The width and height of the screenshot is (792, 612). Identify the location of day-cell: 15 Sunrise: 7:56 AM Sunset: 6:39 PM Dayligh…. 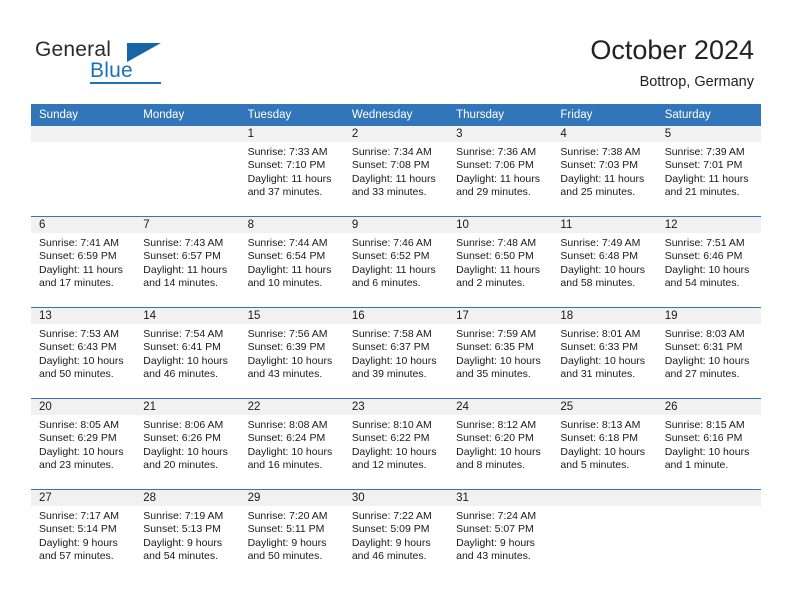
(291, 353).